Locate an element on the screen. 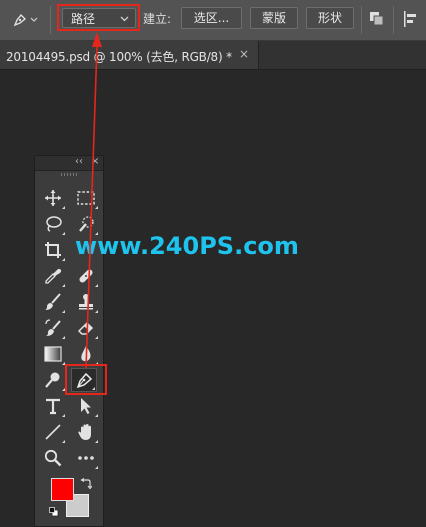 This screenshot has width=426, height=527. annotation-arrow is located at coordinates (93, 200).